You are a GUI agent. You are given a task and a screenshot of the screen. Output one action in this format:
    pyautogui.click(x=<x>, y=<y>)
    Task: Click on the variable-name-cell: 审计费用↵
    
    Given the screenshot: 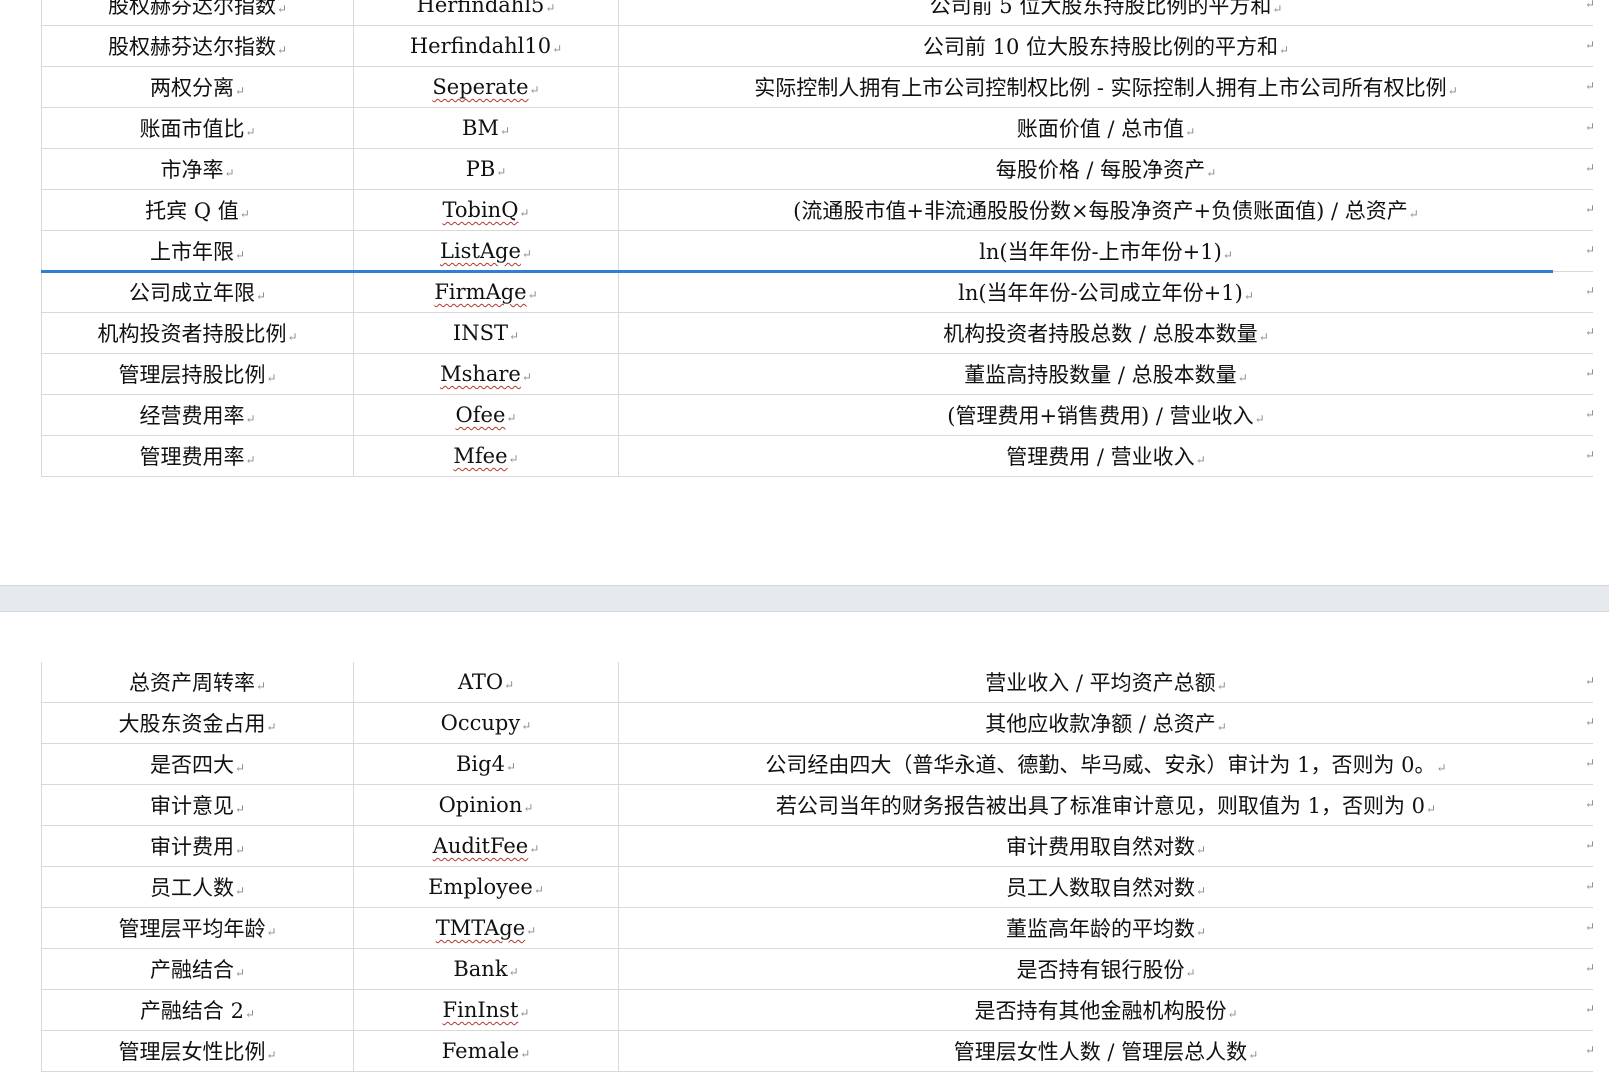 What is the action you would take?
    pyautogui.click(x=197, y=846)
    